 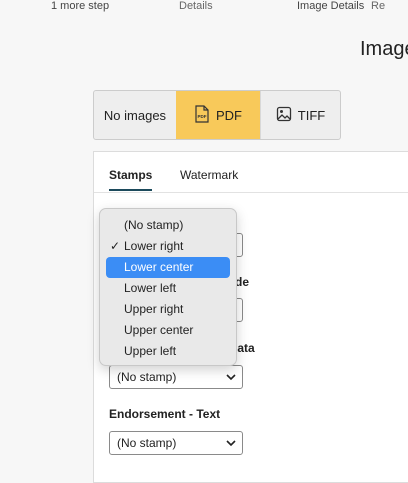 I want to click on format-pdf-button: PDF PDF, so click(x=218, y=115).